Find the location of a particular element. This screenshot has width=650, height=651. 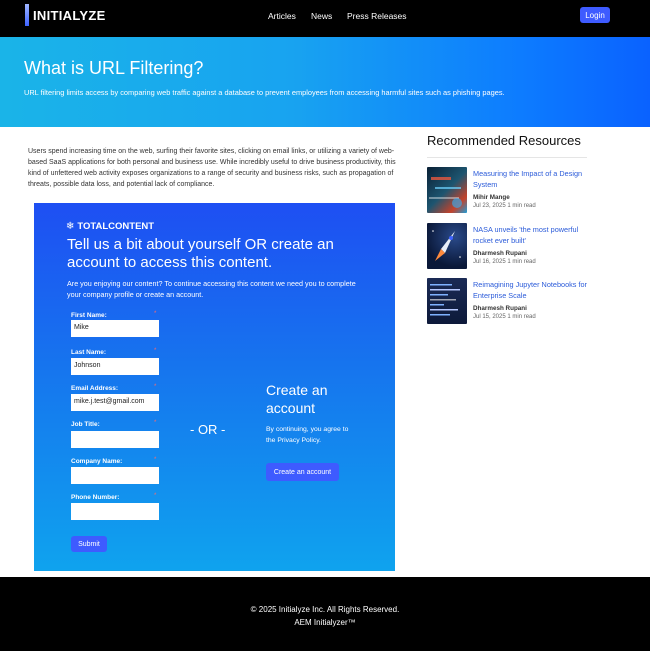

brand-name: INITIALYZE is located at coordinates (69, 15).